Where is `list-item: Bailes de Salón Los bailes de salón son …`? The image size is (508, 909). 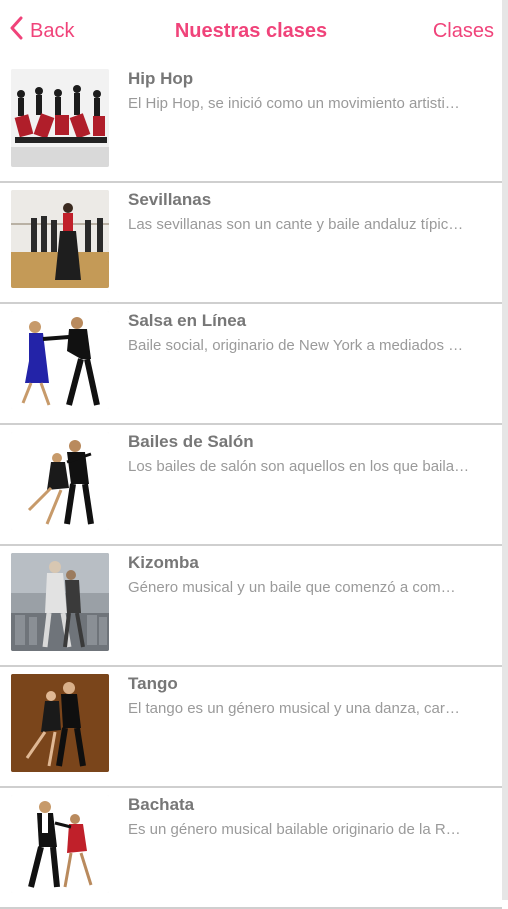 list-item: Bailes de Salón Los bailes de salón son … is located at coordinates (251, 485).